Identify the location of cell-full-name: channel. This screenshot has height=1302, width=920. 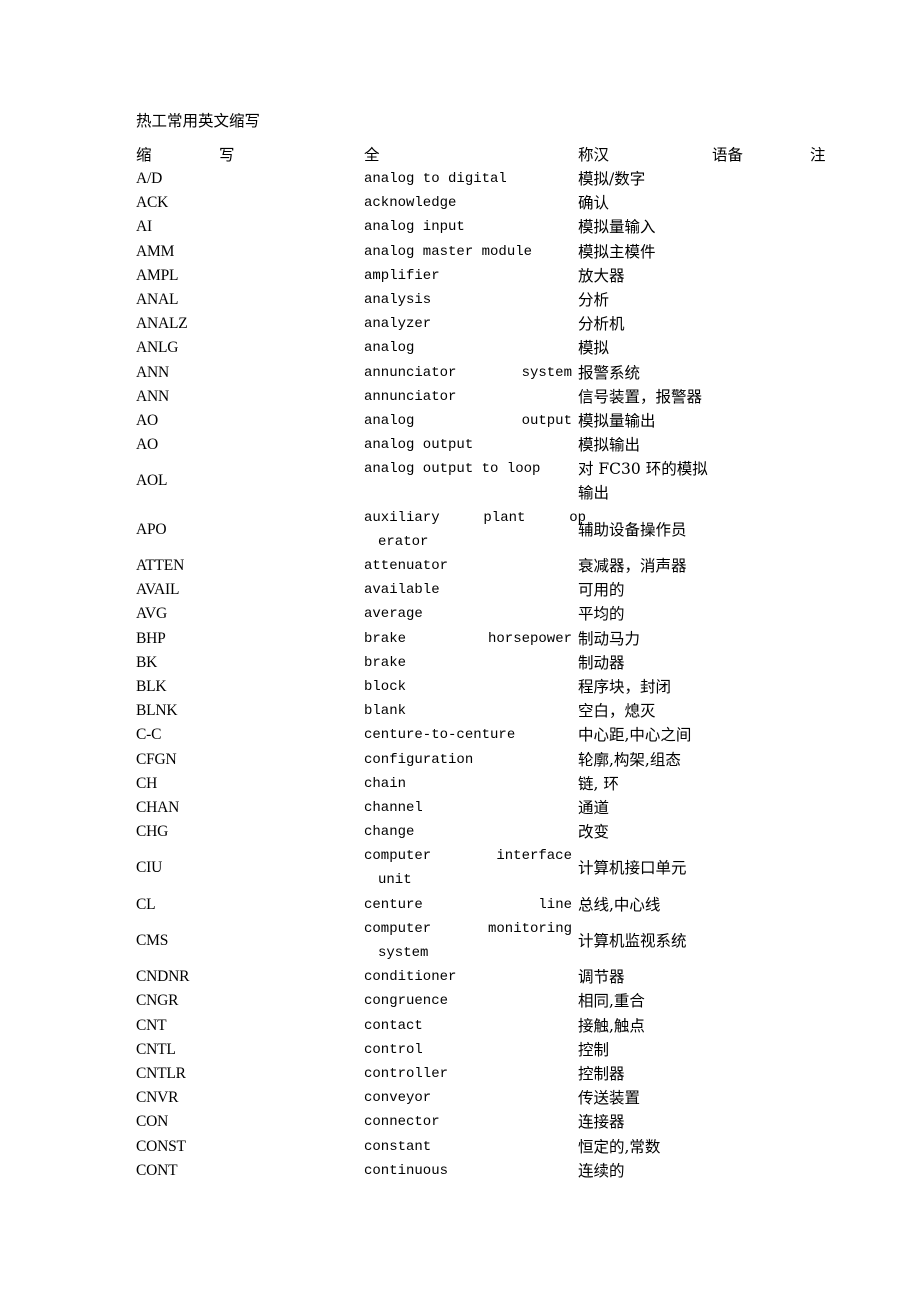
(393, 807).